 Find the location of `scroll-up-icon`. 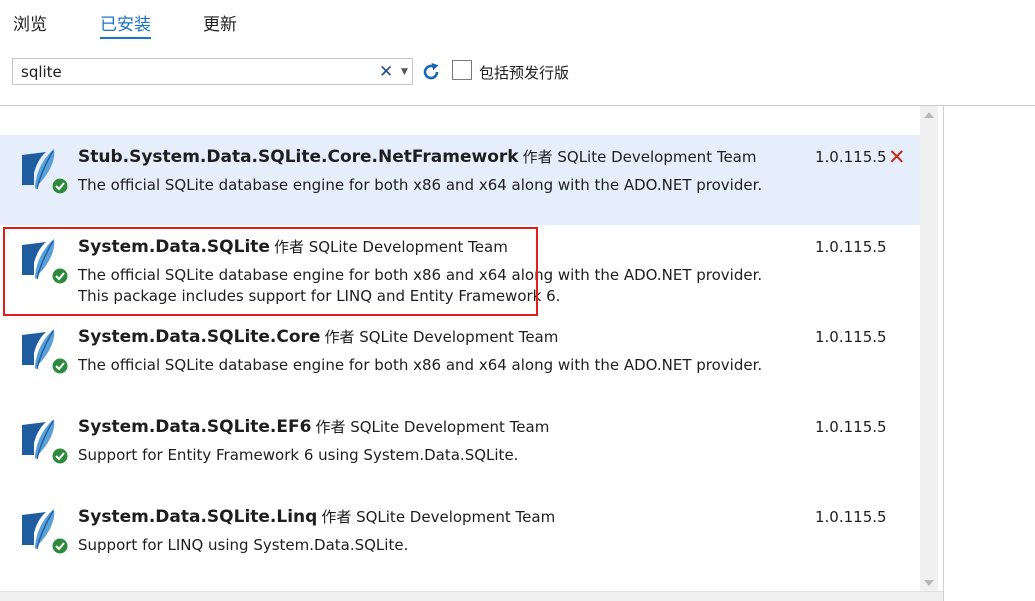

scroll-up-icon is located at coordinates (929, 115).